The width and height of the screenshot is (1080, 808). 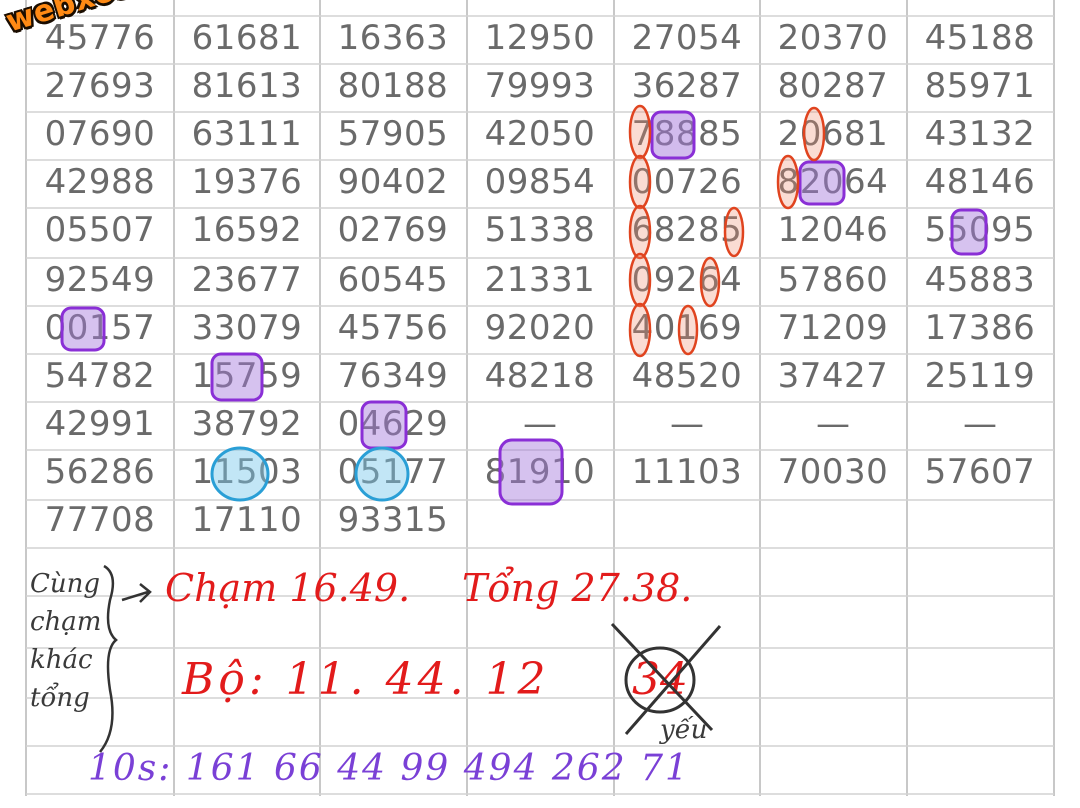 I want to click on arrow-mark, so click(x=136, y=593).